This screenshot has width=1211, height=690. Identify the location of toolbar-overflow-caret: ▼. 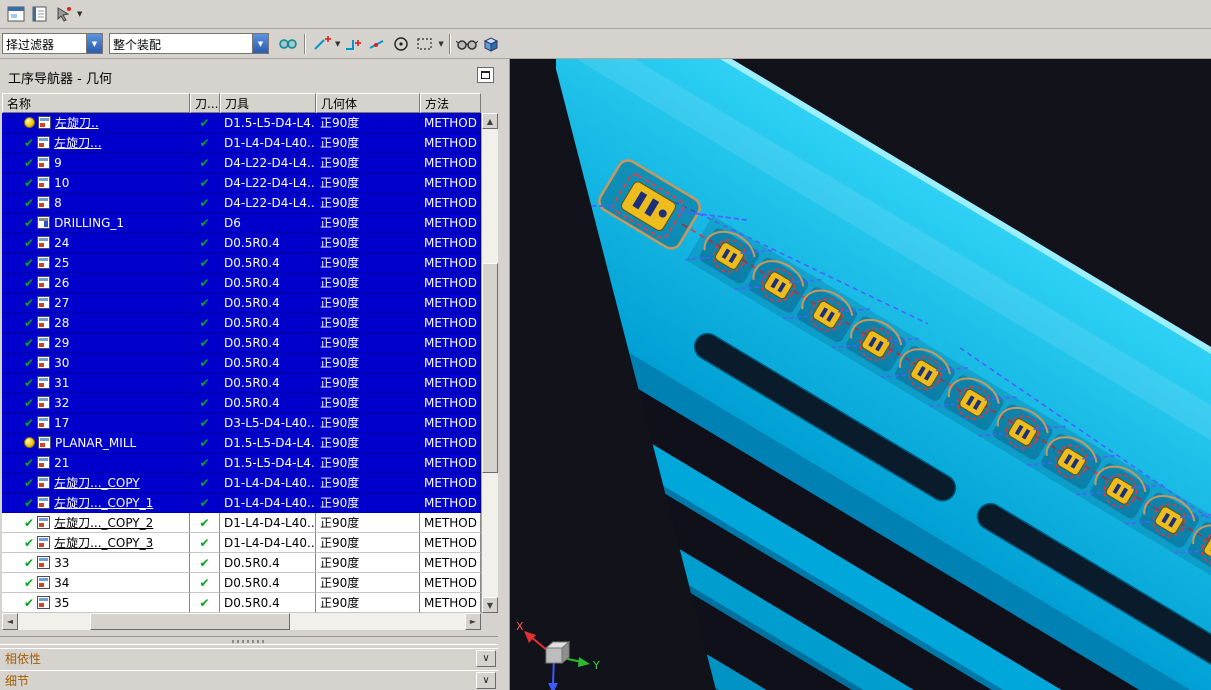
(79, 14).